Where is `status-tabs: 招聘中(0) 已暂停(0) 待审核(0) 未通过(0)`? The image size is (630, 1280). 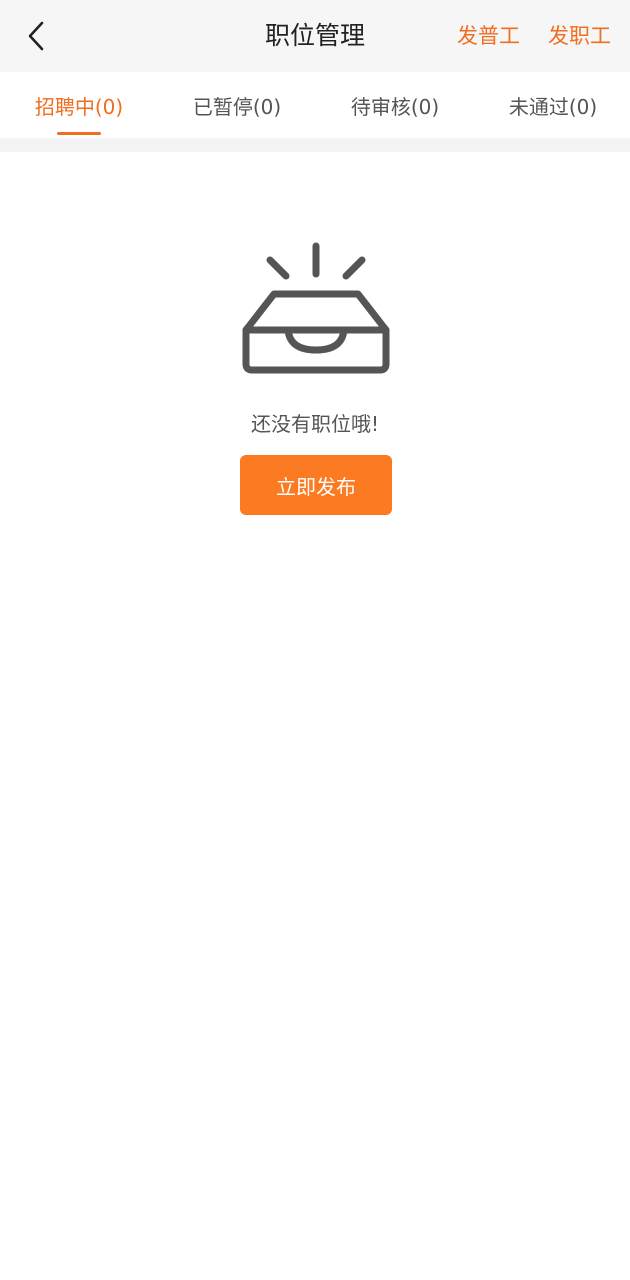
status-tabs: 招聘中(0) 已暂停(0) 待审核(0) 未通过(0) is located at coordinates (315, 105).